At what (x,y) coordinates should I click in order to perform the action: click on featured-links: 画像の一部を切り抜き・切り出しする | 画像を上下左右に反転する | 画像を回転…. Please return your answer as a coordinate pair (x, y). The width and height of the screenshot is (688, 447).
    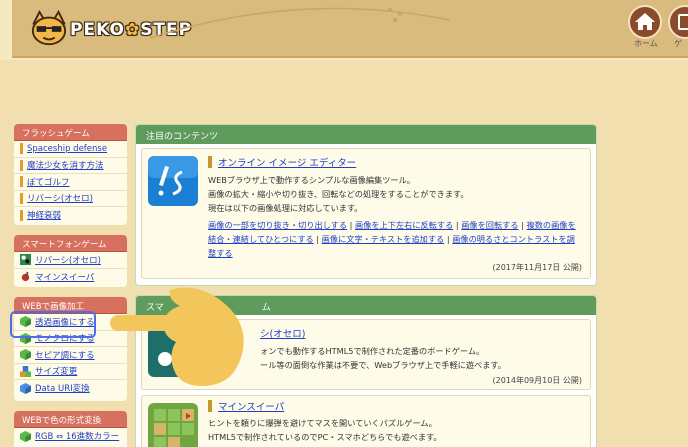
    Looking at the image, I should click on (392, 239).